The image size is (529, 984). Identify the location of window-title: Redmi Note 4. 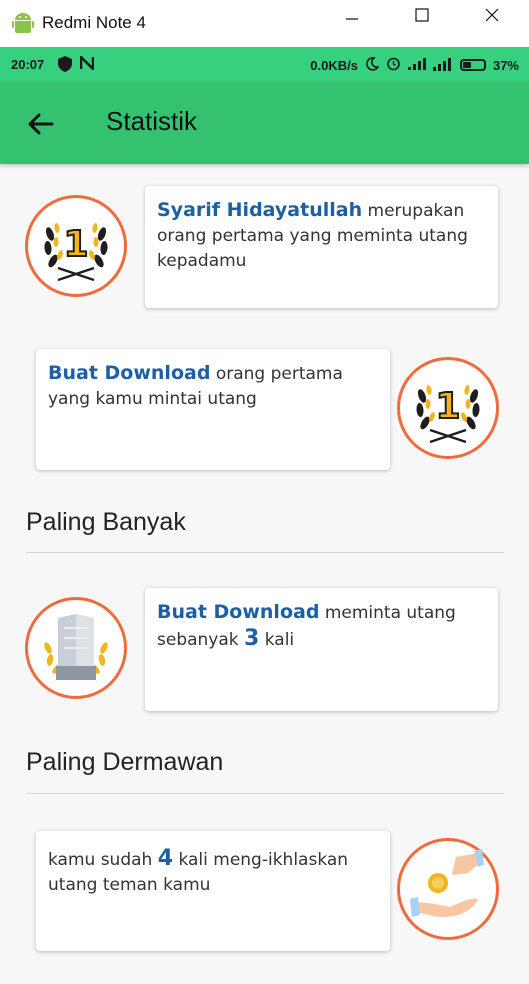
(94, 22).